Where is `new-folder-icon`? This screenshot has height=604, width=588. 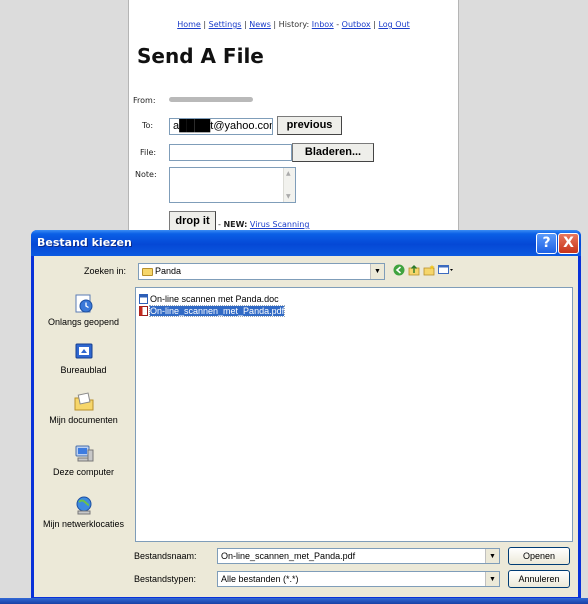
new-folder-icon is located at coordinates (429, 270).